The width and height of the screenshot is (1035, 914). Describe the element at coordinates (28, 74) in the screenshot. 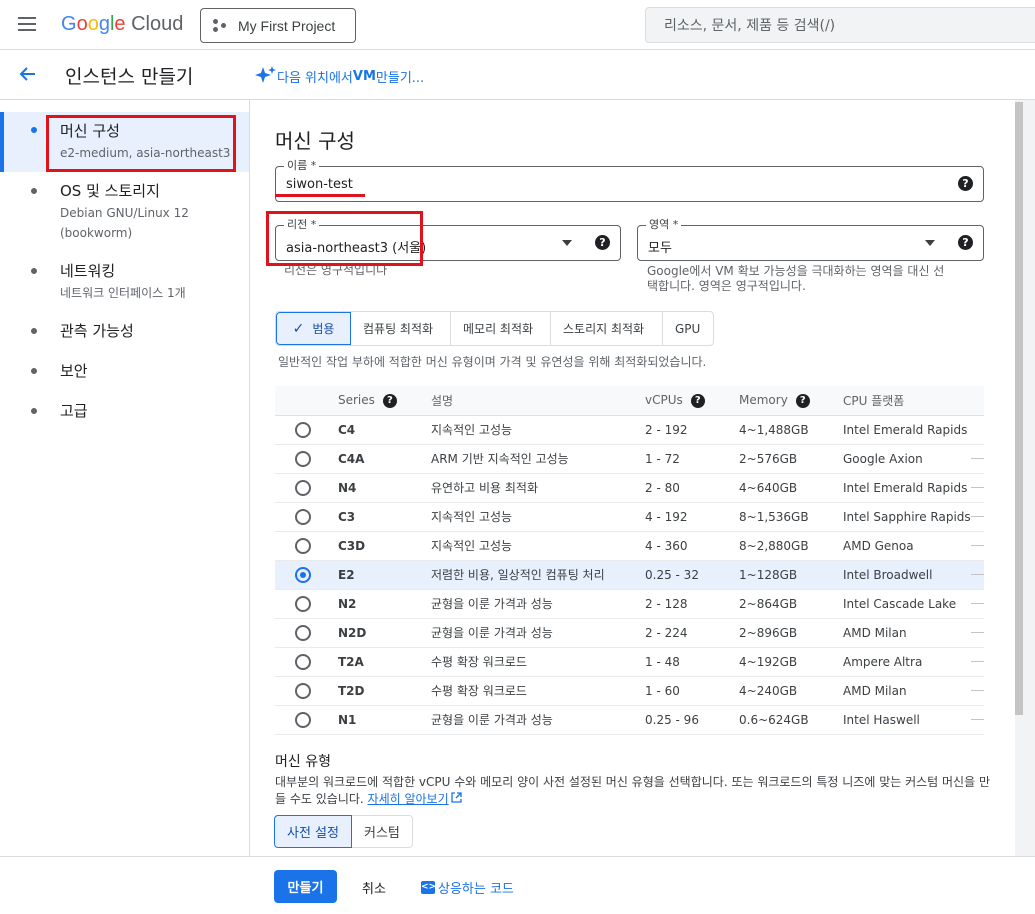

I see `back-arrow-icon` at that location.